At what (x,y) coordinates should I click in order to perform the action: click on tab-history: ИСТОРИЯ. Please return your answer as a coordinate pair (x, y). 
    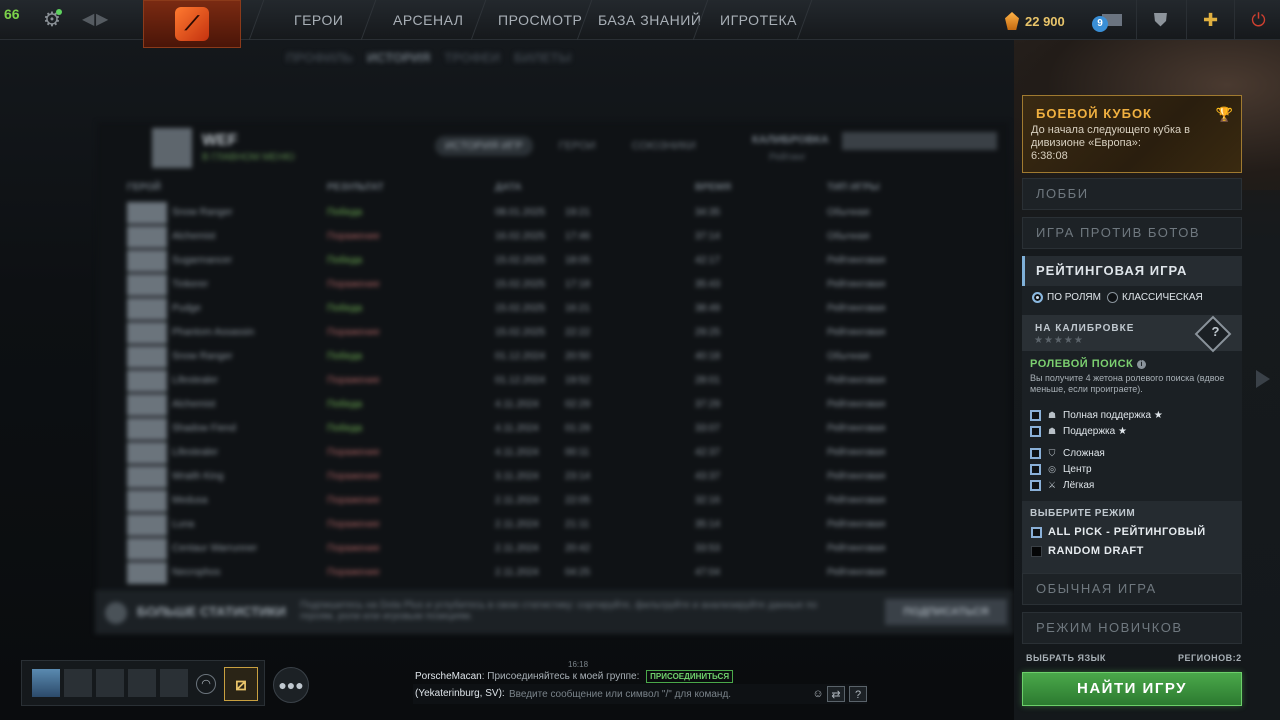
    Looking at the image, I should click on (399, 57).